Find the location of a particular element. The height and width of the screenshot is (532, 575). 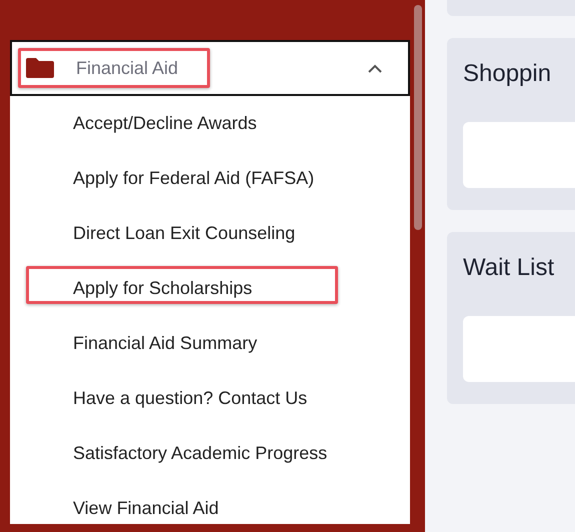

menu-link: Apply for Scholarships is located at coordinates (210, 288).